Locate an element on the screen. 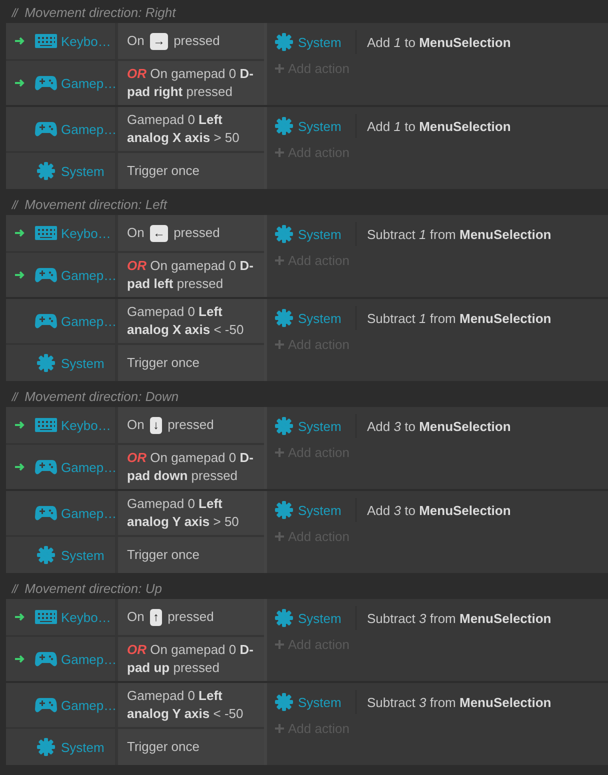 This screenshot has height=775, width=608. comment-text: Movement direction: Down is located at coordinates (101, 396).